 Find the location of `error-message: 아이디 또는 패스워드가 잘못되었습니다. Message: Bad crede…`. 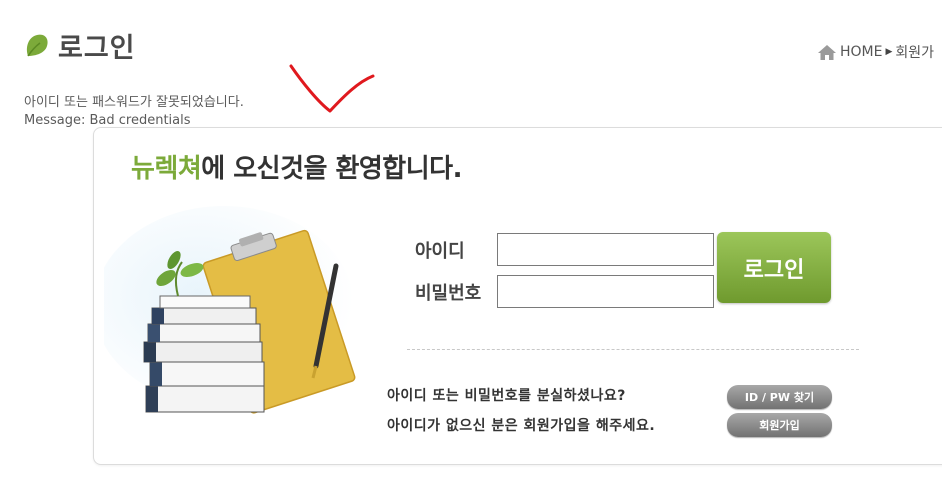

error-message: 아이디 또는 패스워드가 잘못되었습니다. Message: Bad crede… is located at coordinates (134, 112).